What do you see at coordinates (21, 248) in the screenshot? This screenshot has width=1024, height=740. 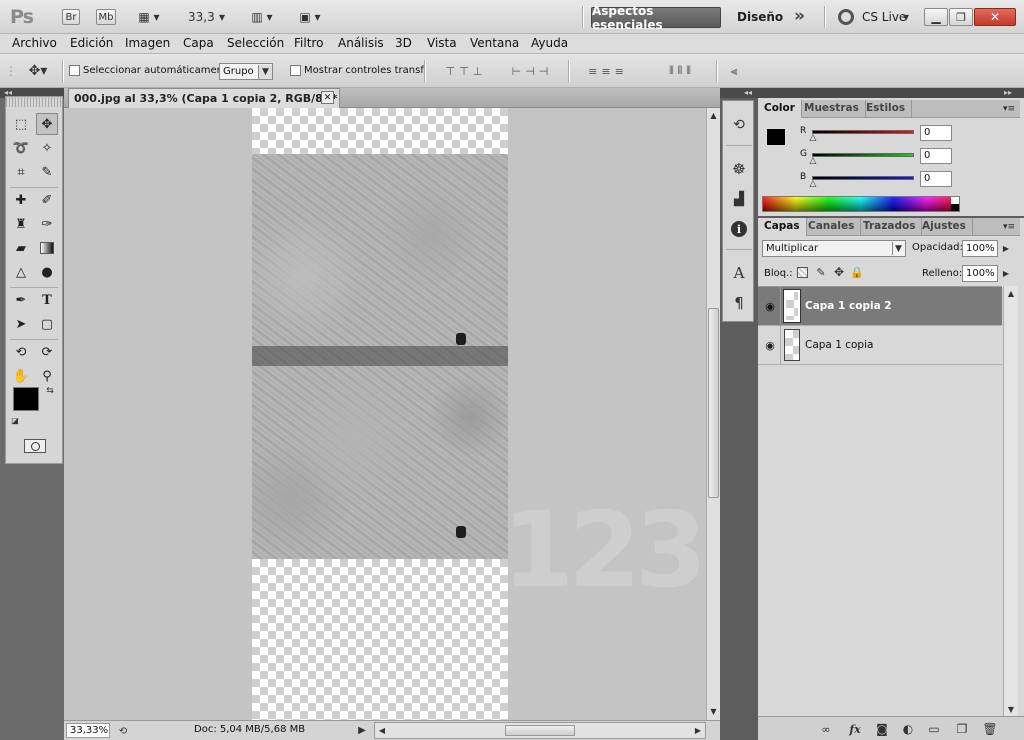 I see `eraser-icon: ▰` at bounding box center [21, 248].